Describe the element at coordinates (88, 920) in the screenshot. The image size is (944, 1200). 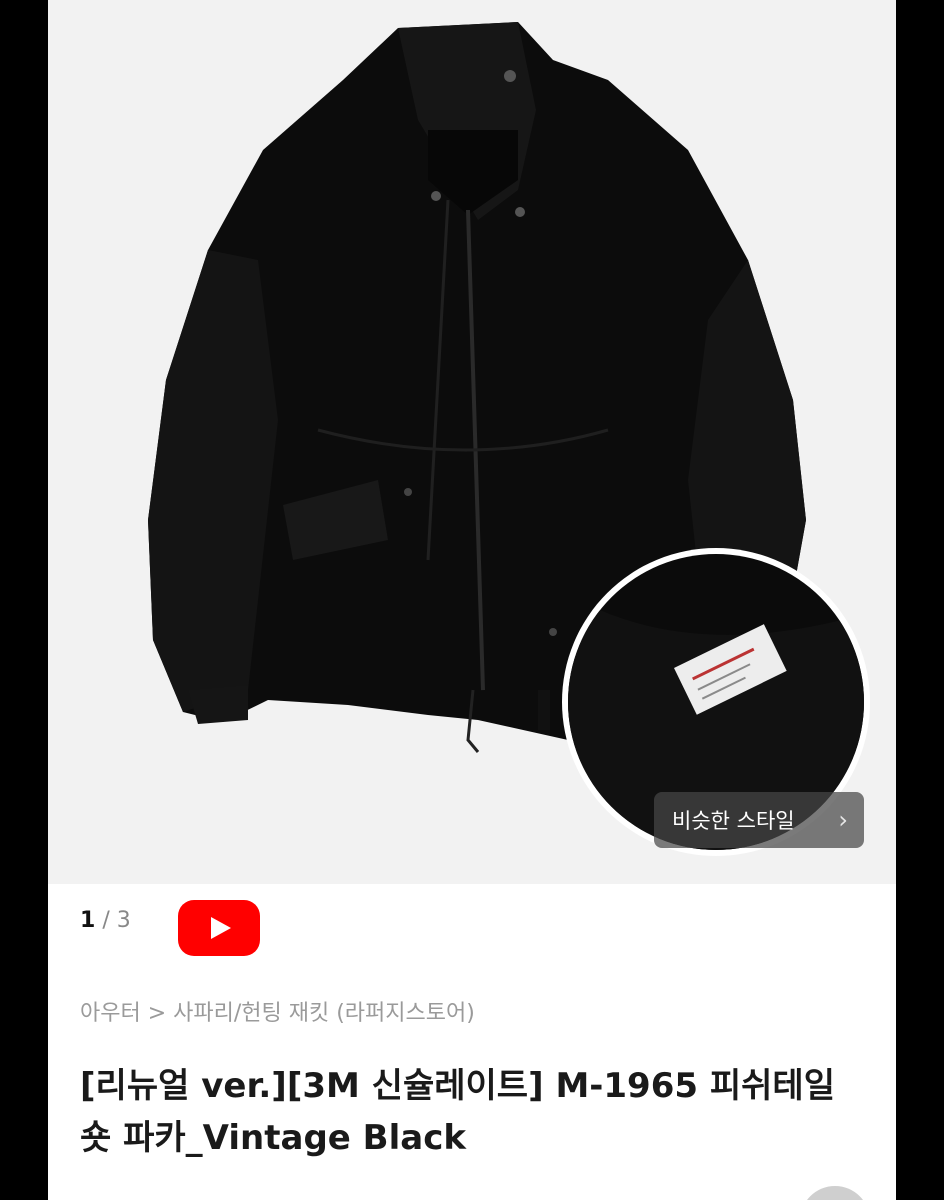
I see `pager-current: 1` at that location.